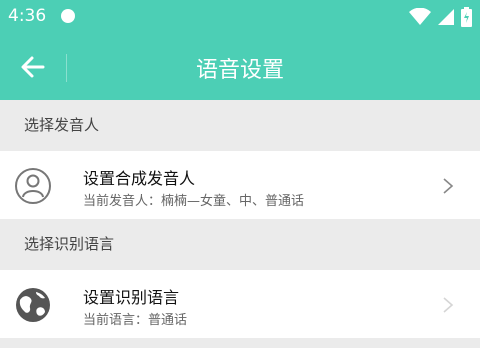 This screenshot has width=480, height=348. Describe the element at coordinates (139, 178) in the screenshot. I see `set-speaker-title: 设置合成发音人` at that location.